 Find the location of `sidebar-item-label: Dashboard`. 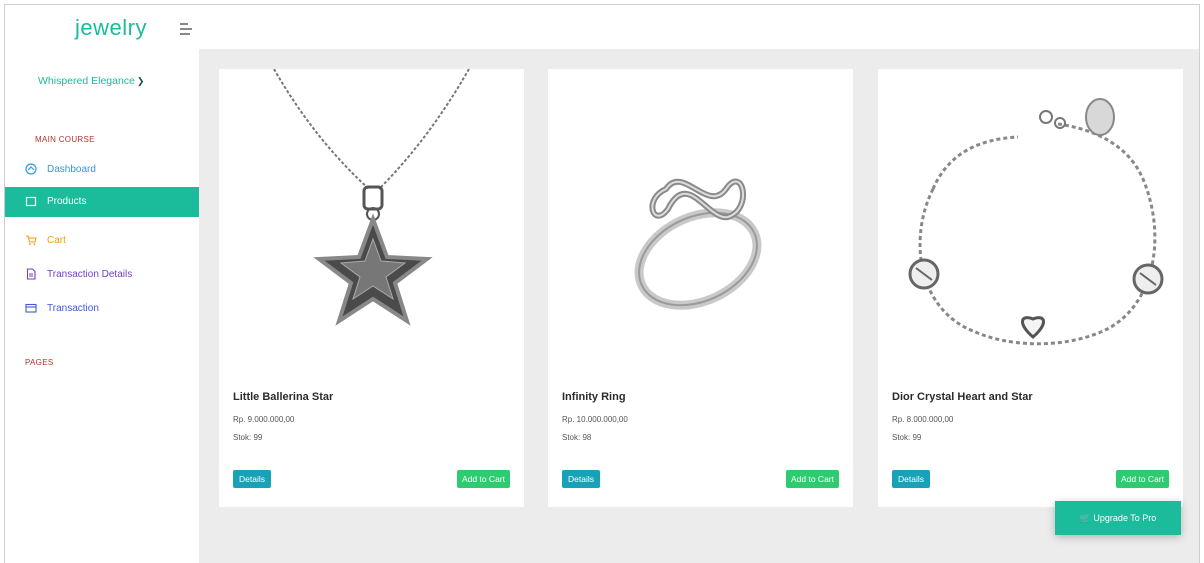

sidebar-item-label: Dashboard is located at coordinates (71, 169).